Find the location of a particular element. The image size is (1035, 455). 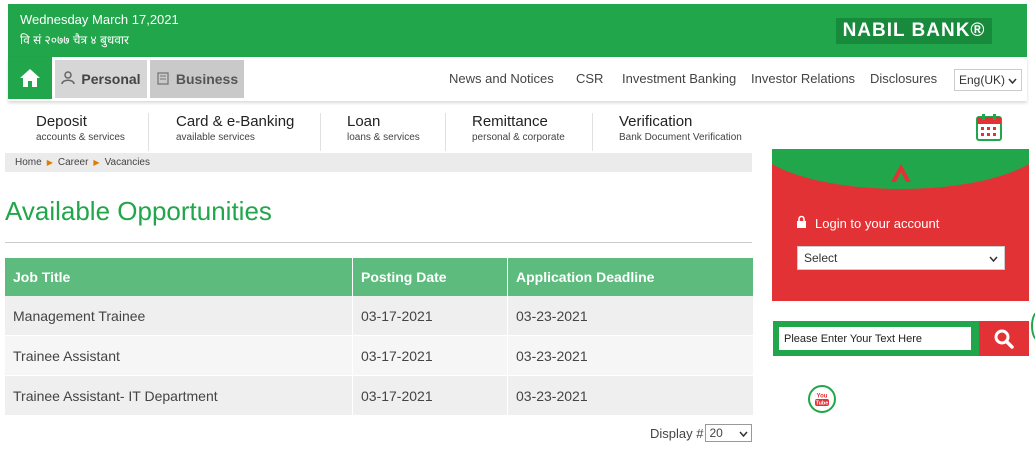

search-icon is located at coordinates (1004, 339).